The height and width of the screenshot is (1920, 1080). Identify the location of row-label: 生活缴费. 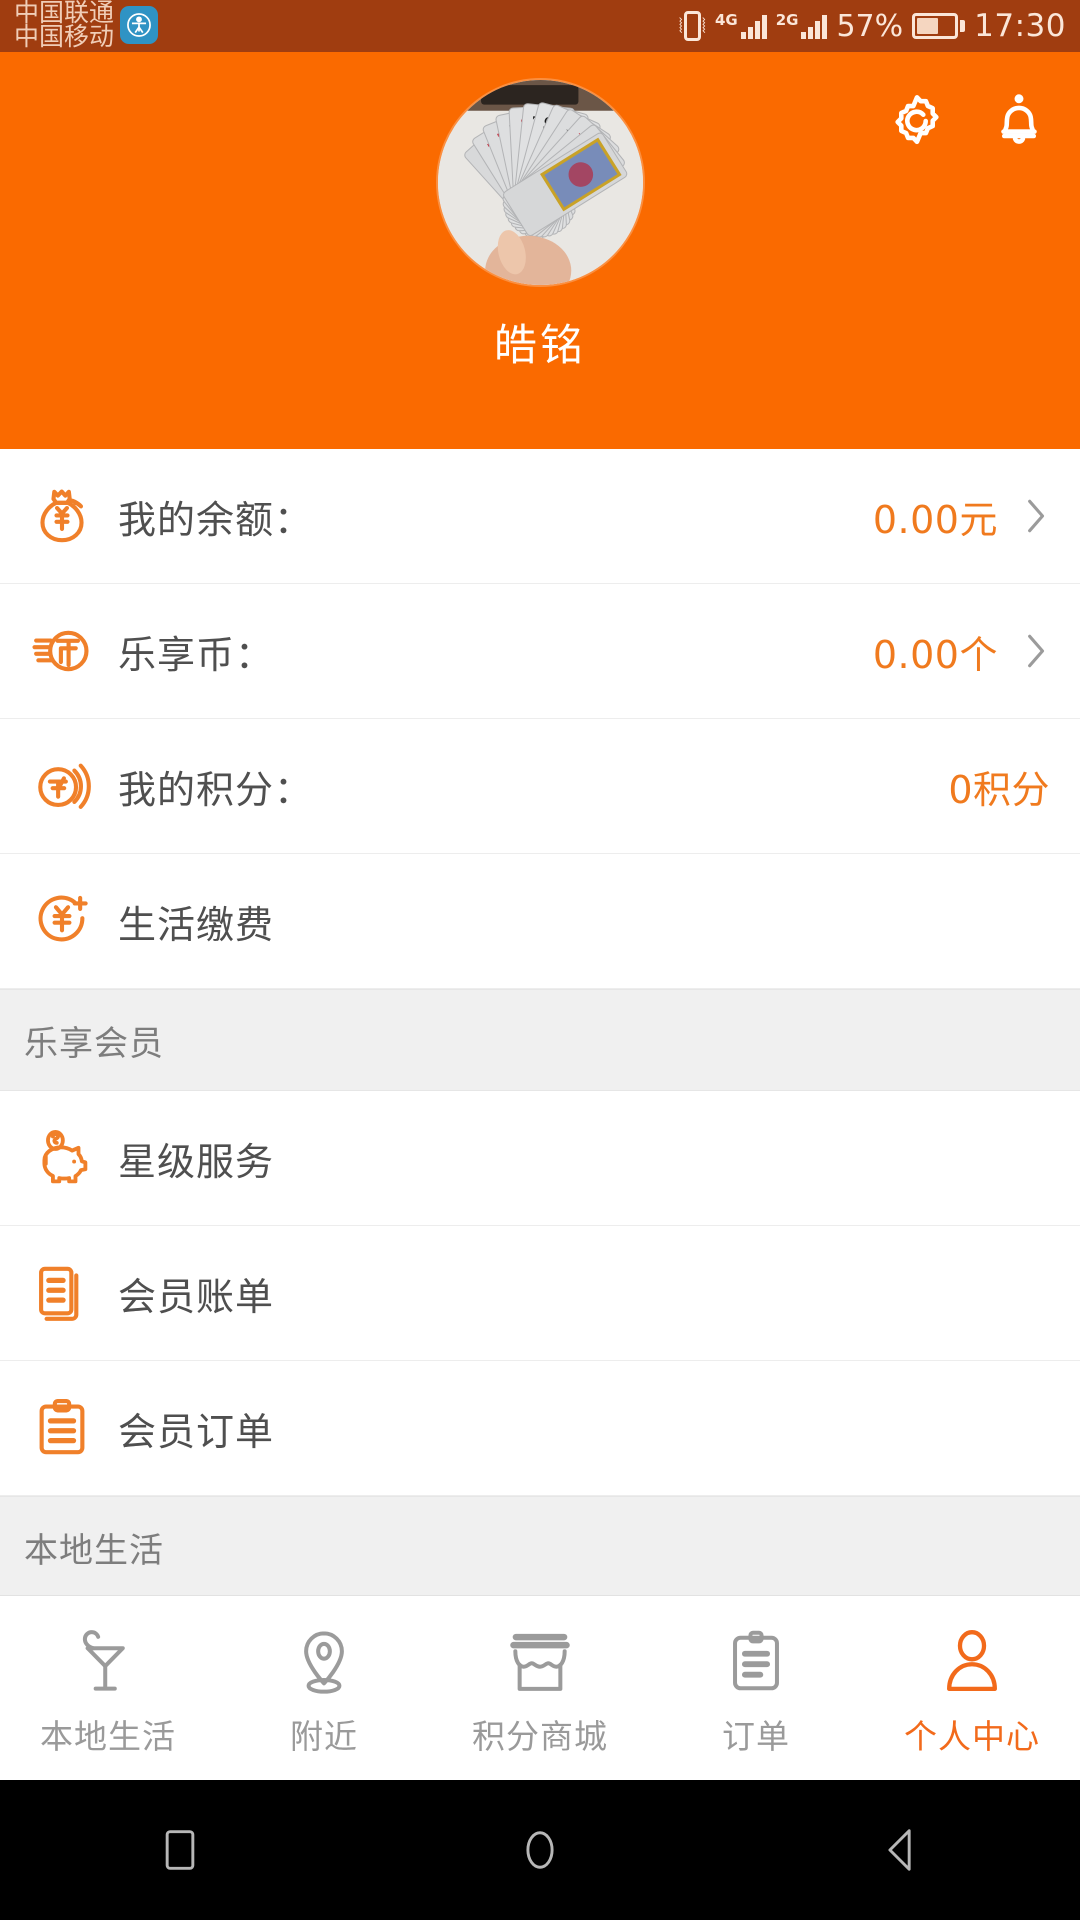
(196, 924).